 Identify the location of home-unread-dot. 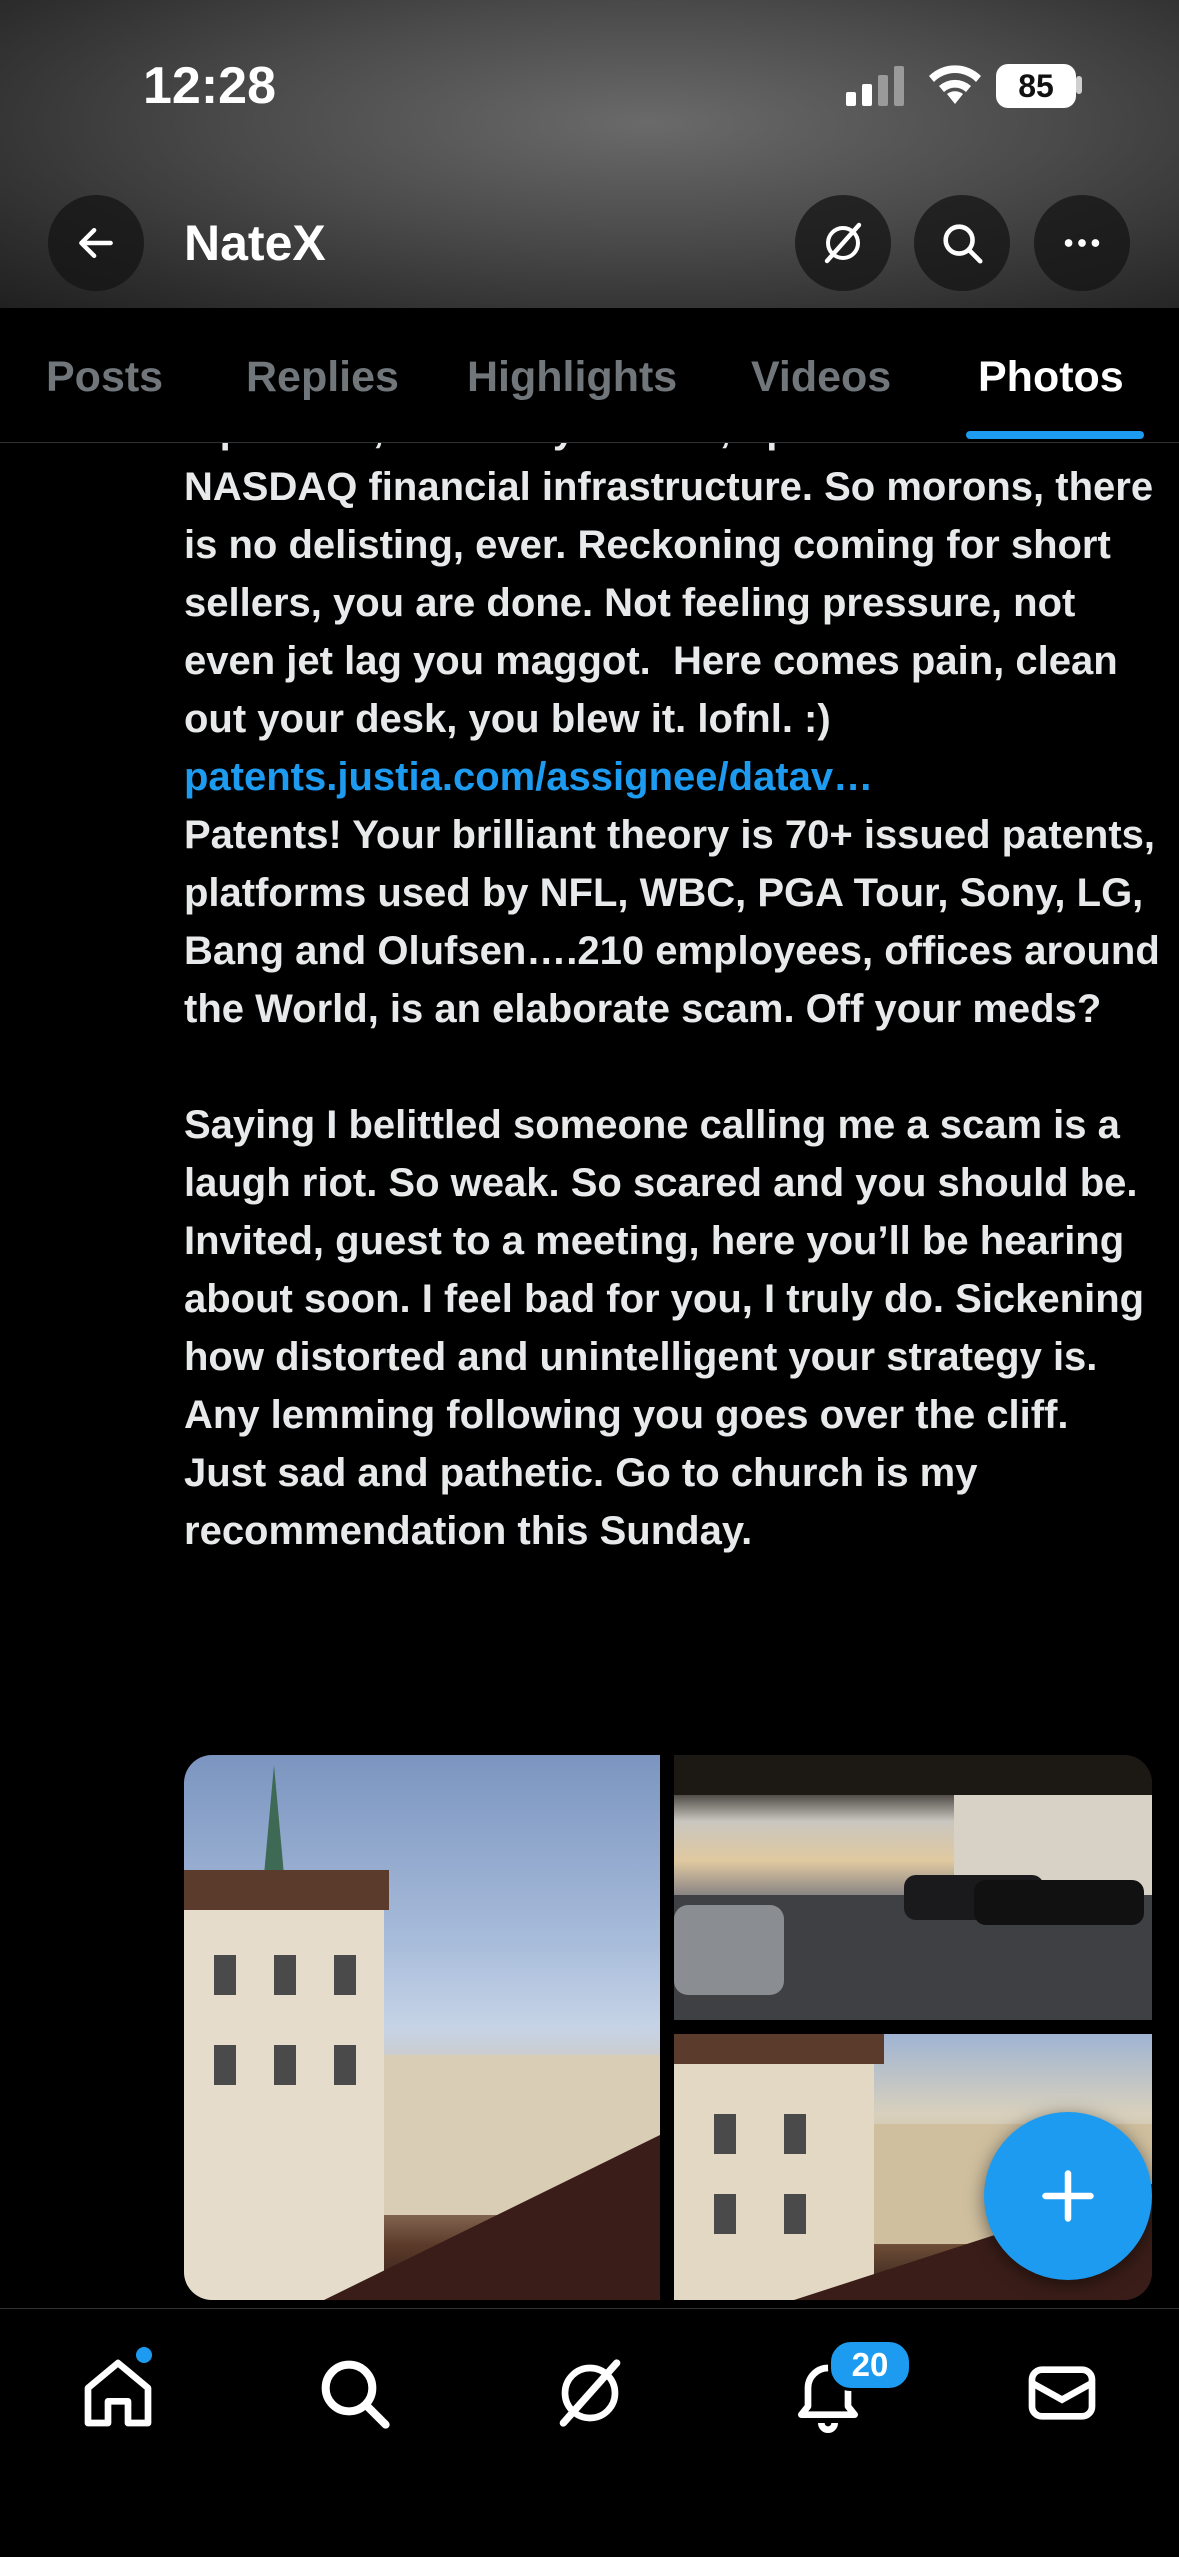
(144, 2355).